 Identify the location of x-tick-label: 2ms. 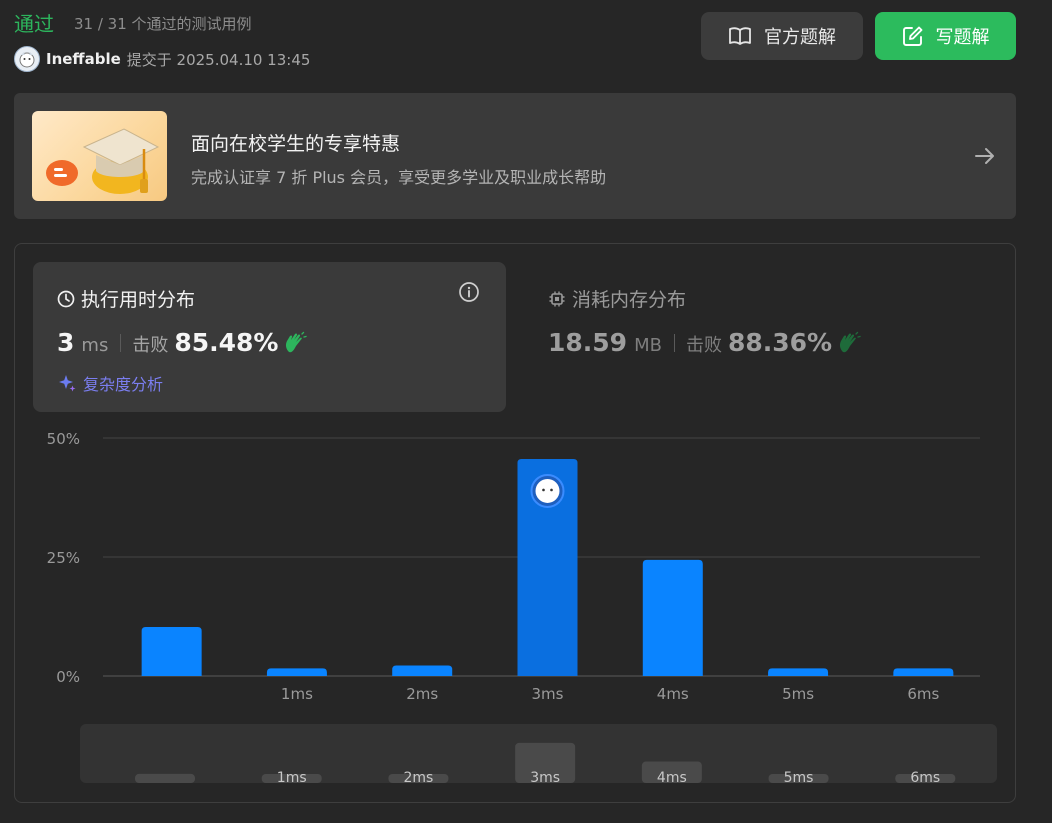
(422, 694).